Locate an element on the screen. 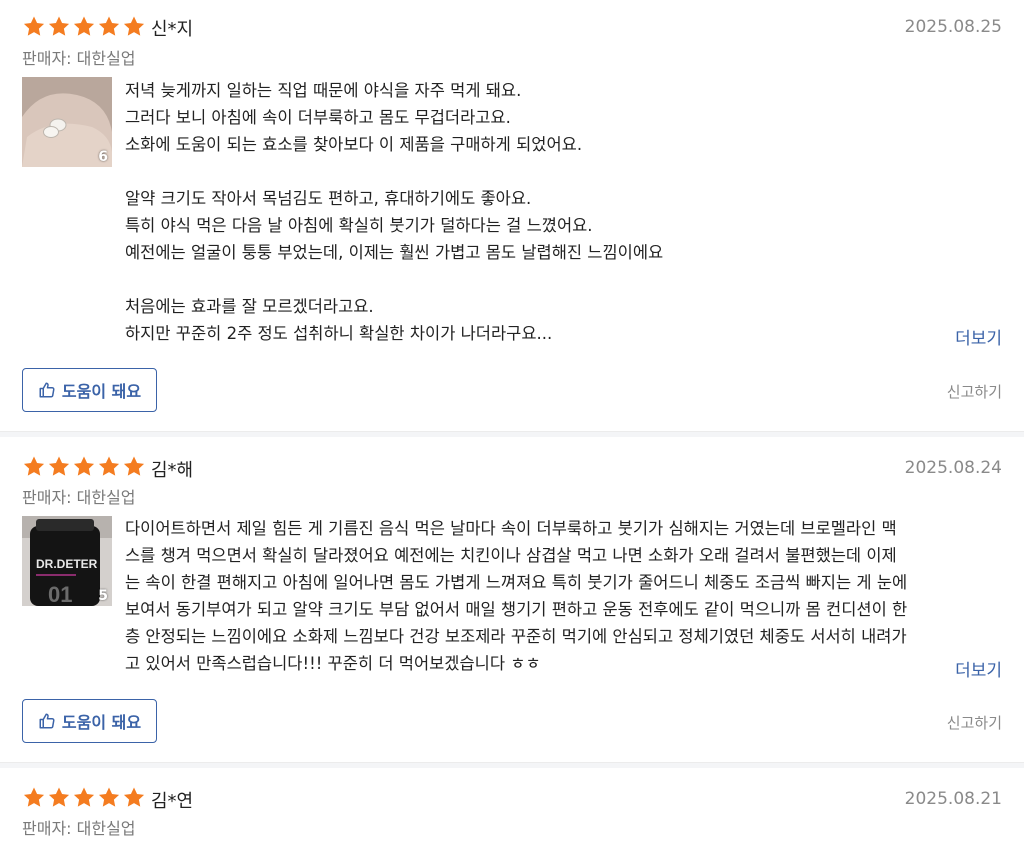  reviewer-name: 김*해 is located at coordinates (172, 470).